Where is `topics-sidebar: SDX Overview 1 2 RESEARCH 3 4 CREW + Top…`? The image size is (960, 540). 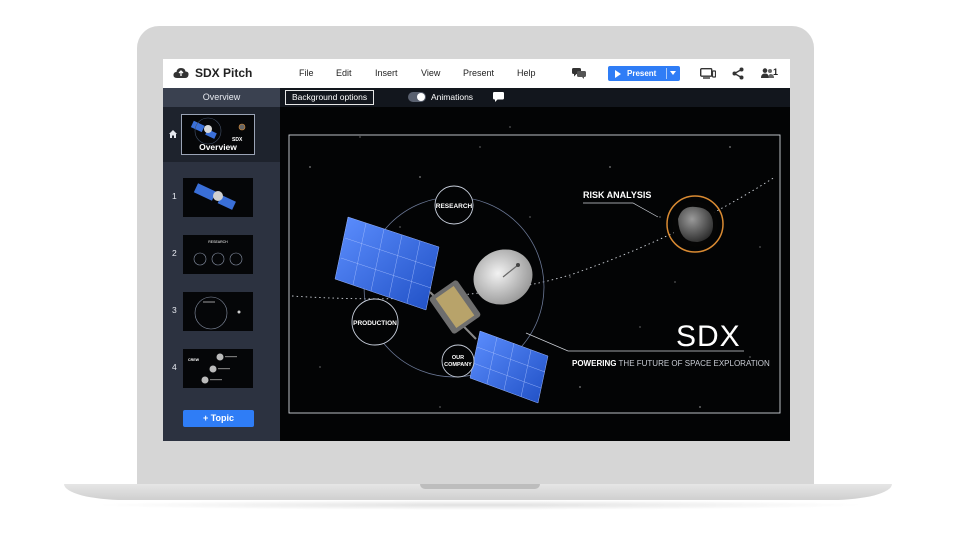
topics-sidebar: SDX Overview 1 2 RESEARCH 3 4 CREW + Top… is located at coordinates (221, 274).